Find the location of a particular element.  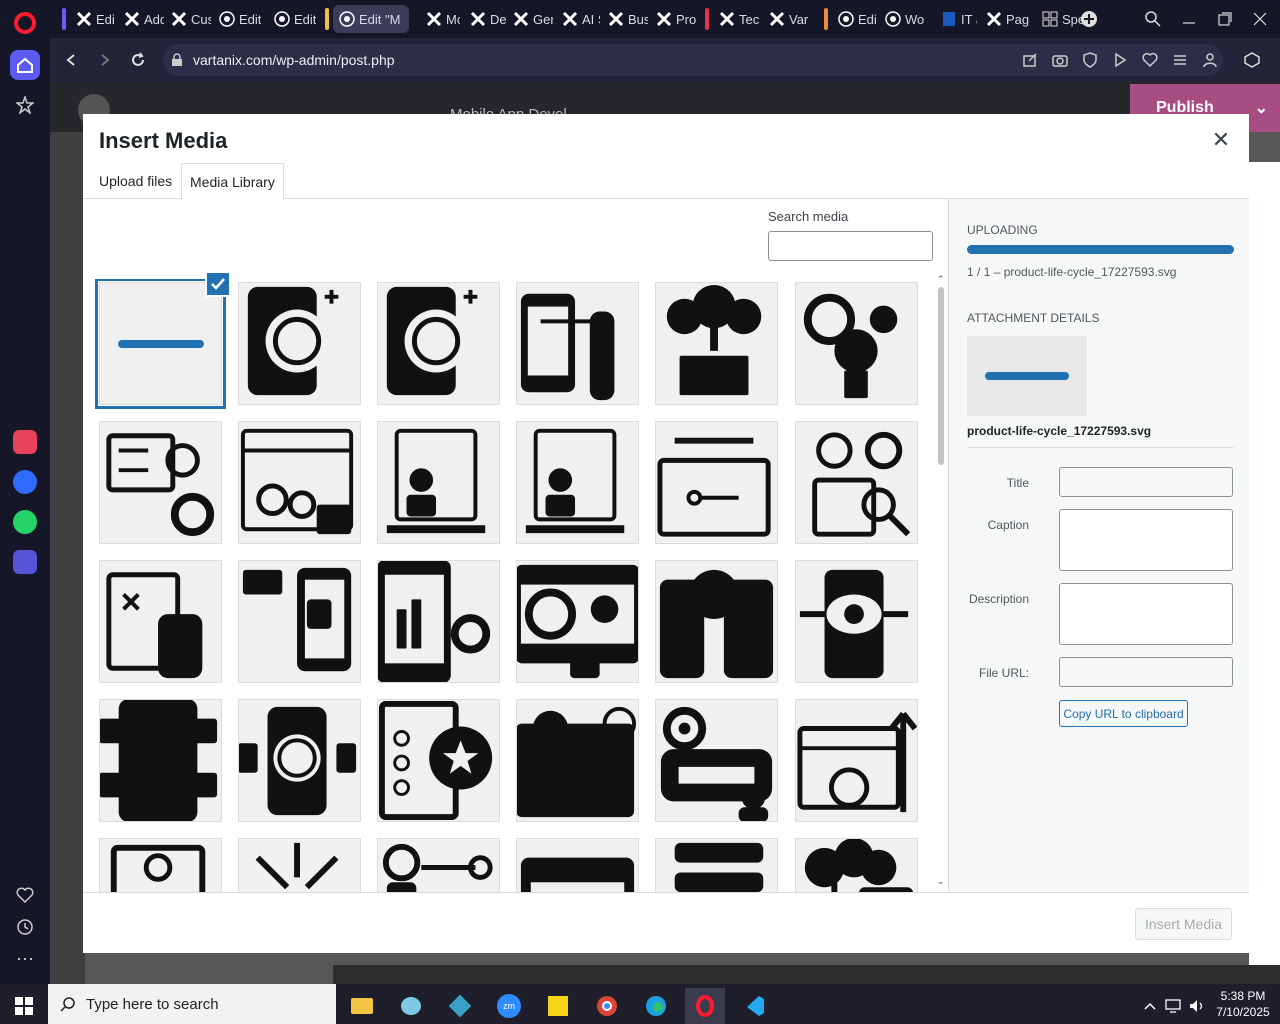

paint-app-icon is located at coordinates (411, 1006).